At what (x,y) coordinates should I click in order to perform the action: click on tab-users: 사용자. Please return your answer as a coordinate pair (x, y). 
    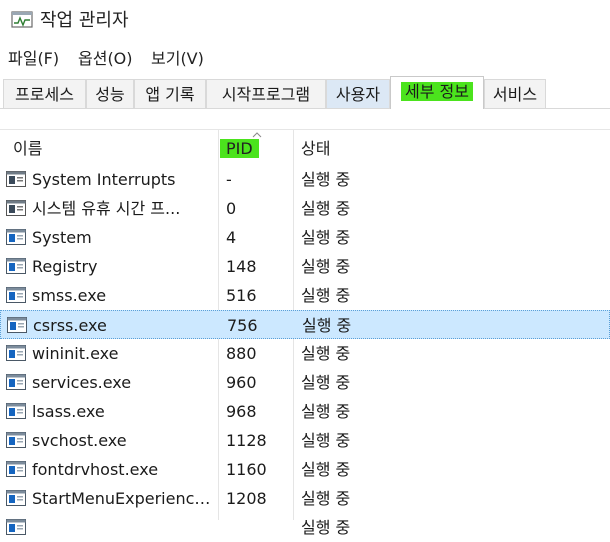
    Looking at the image, I should click on (358, 93).